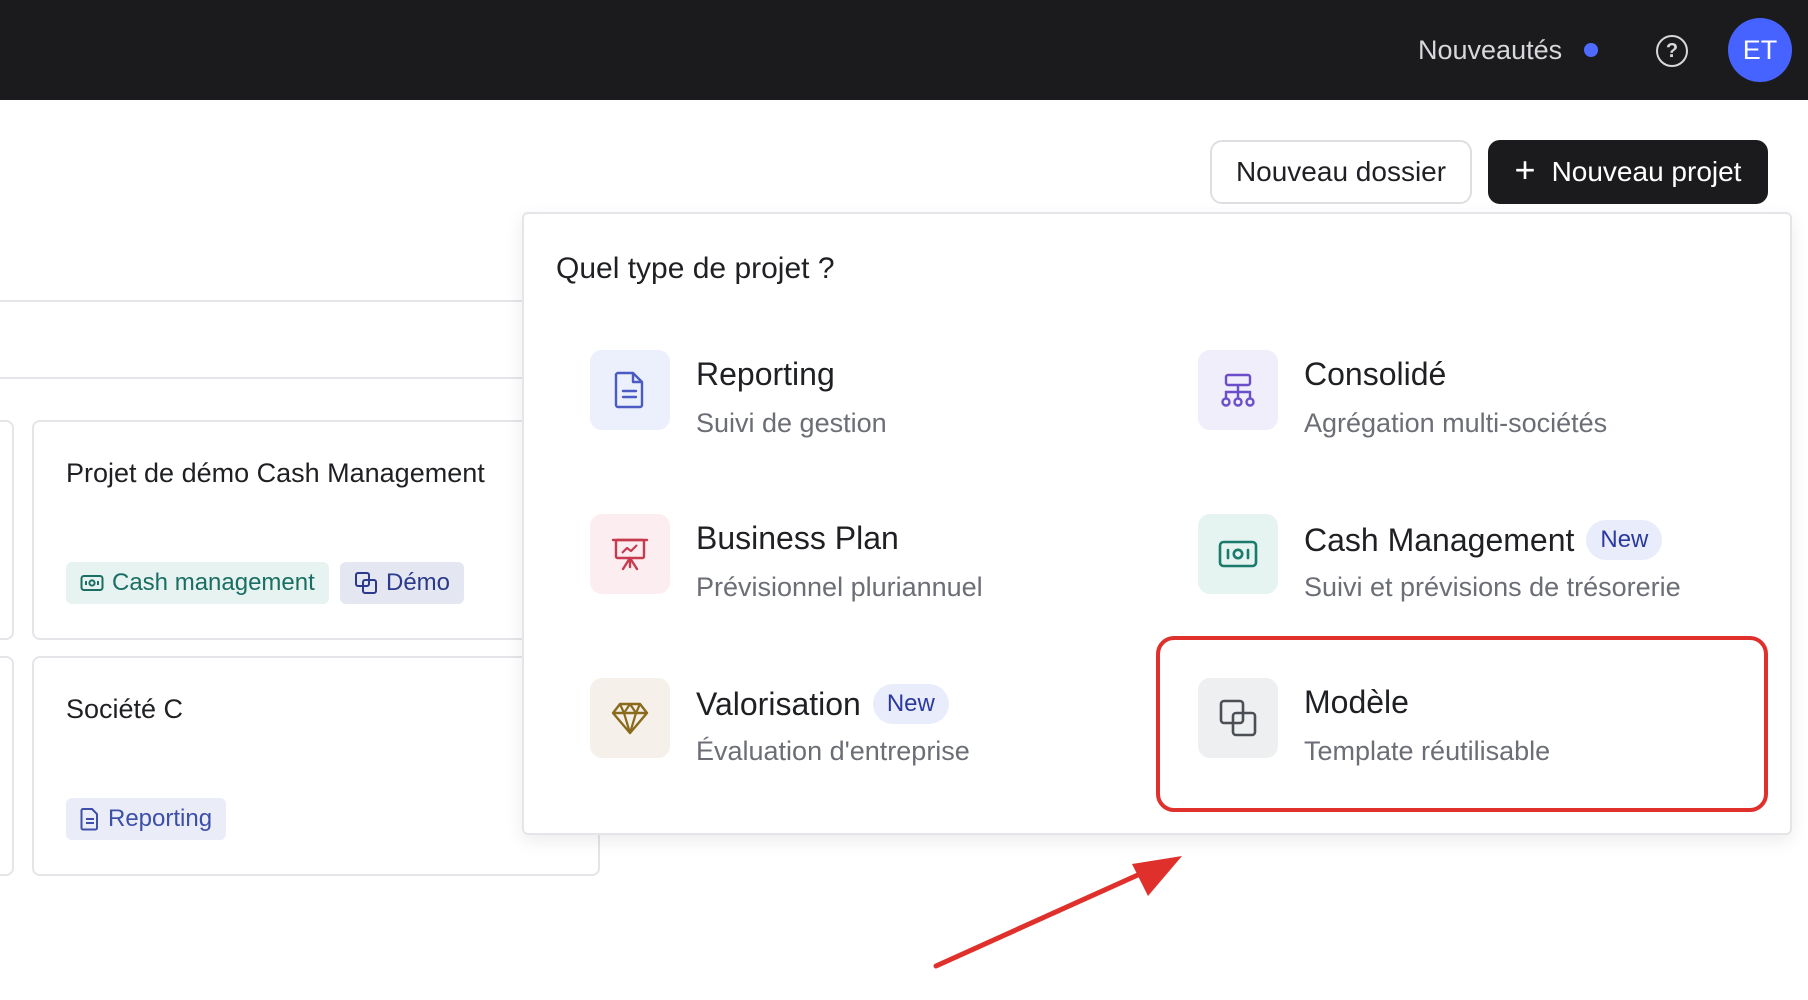  What do you see at coordinates (1375, 374) in the screenshot?
I see `option-title: Consolidé` at bounding box center [1375, 374].